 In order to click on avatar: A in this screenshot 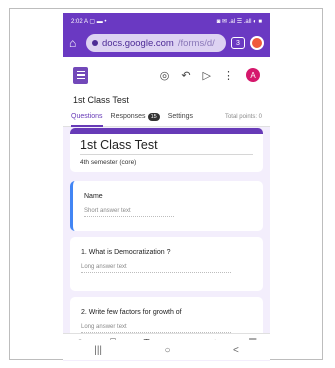, I will do `click(253, 75)`.